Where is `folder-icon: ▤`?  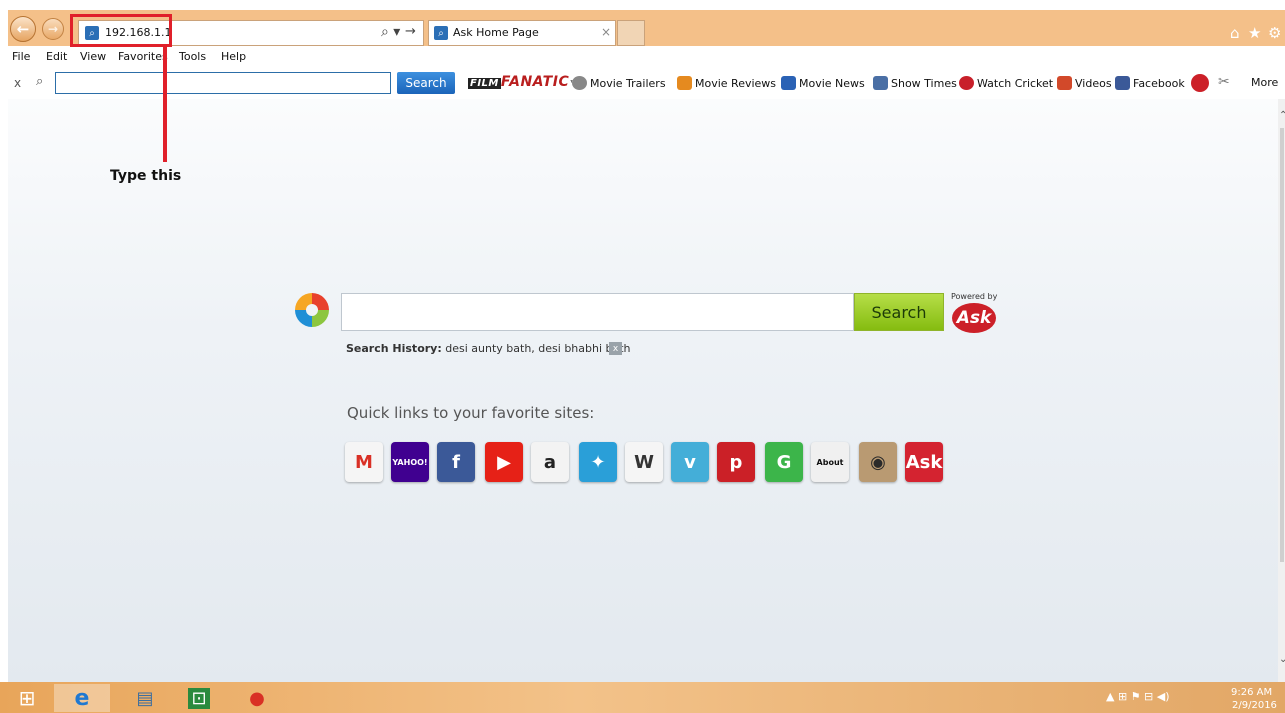
folder-icon: ▤ is located at coordinates (145, 698).